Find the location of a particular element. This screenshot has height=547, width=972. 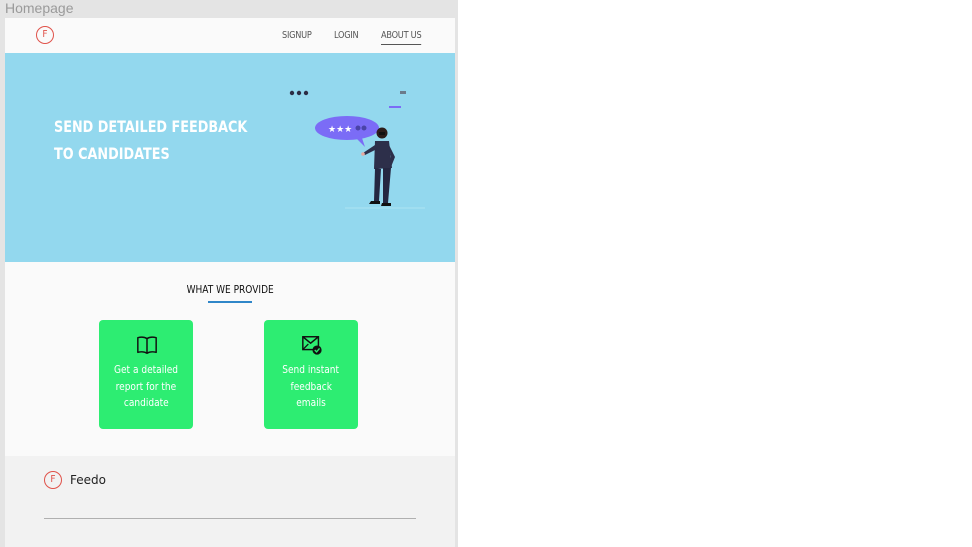

footer-brand-name: Feedo is located at coordinates (88, 480).